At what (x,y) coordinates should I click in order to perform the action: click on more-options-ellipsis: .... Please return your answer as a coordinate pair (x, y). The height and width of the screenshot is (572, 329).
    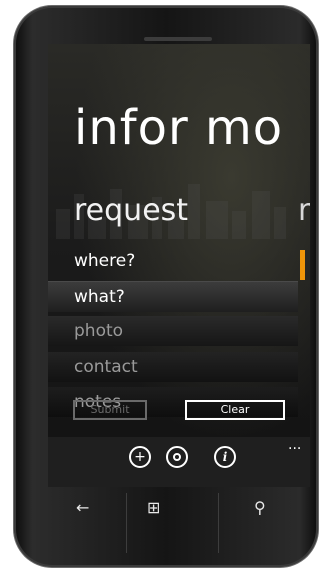
    Looking at the image, I should click on (294, 445).